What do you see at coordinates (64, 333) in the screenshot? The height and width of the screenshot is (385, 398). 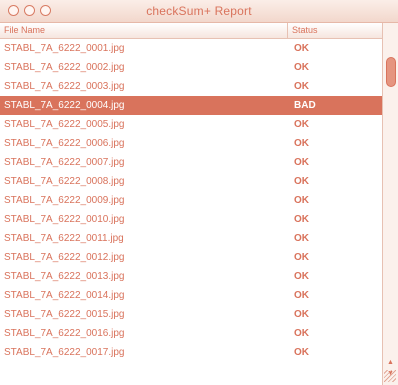 I see `file-name-cell: STABL_7A_6222_0016.jpg` at bounding box center [64, 333].